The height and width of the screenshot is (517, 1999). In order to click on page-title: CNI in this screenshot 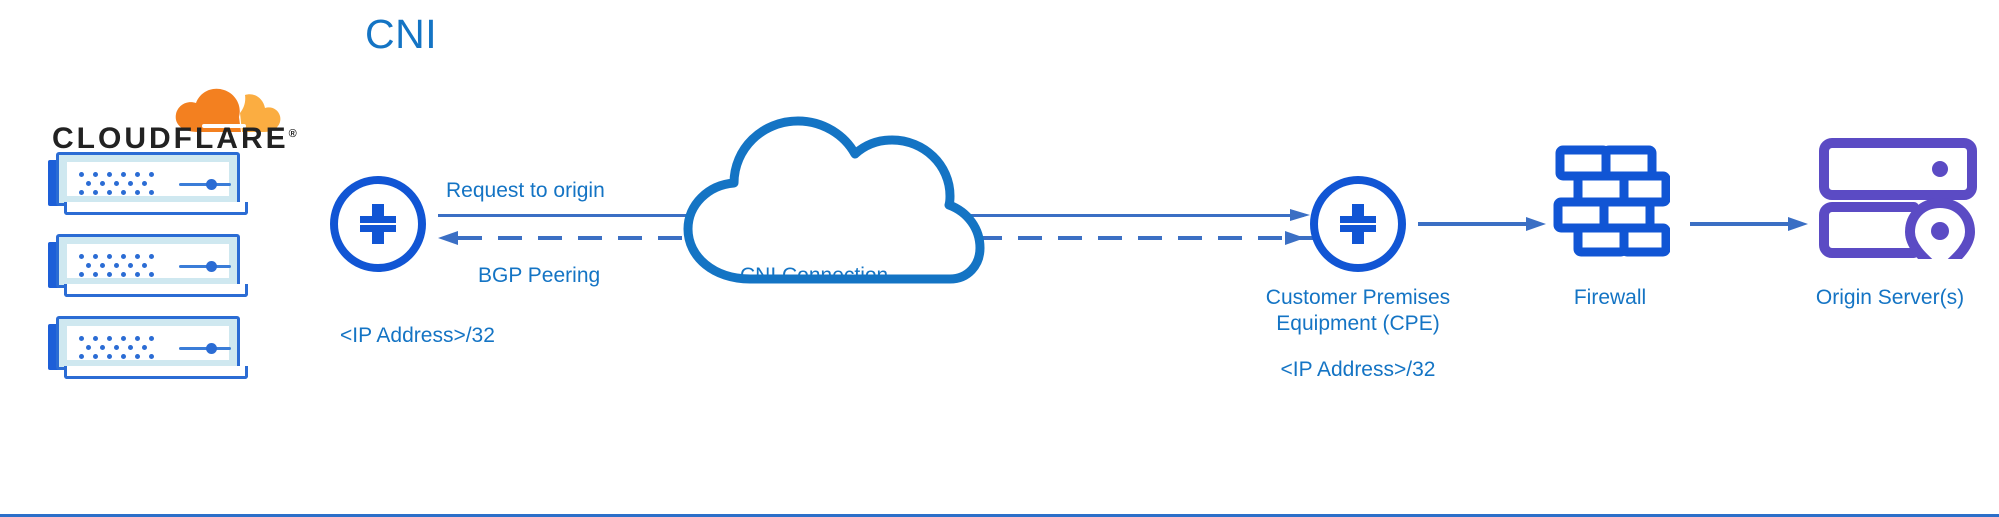, I will do `click(401, 34)`.